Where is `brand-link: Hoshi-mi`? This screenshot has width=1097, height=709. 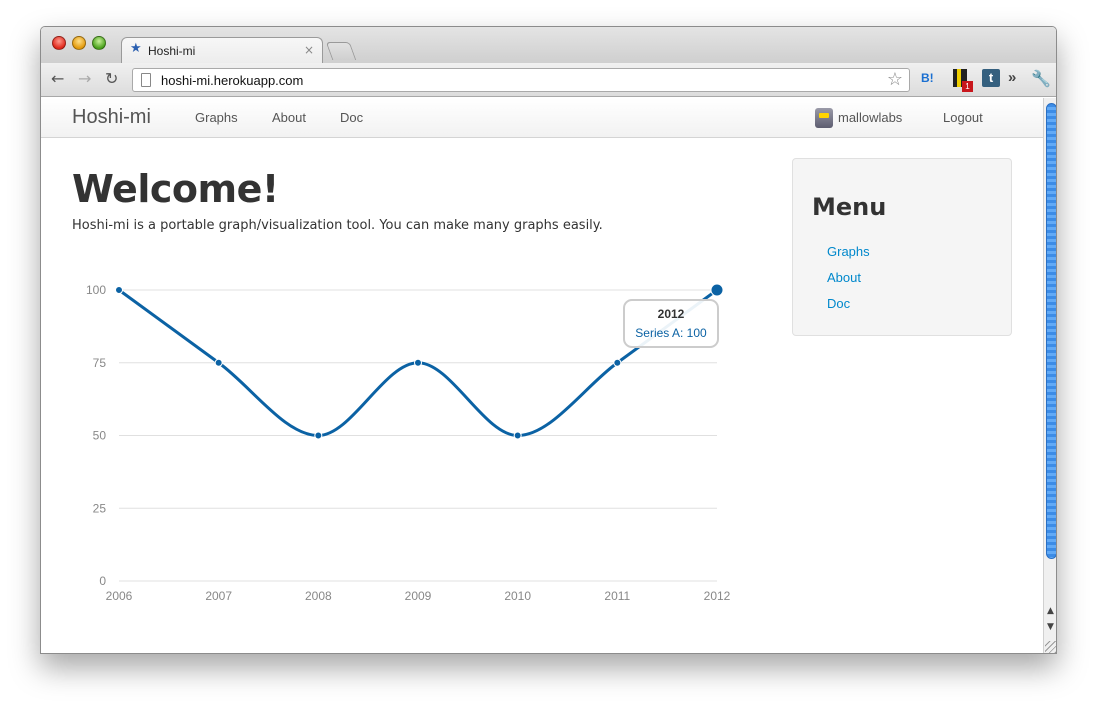 brand-link: Hoshi-mi is located at coordinates (111, 117).